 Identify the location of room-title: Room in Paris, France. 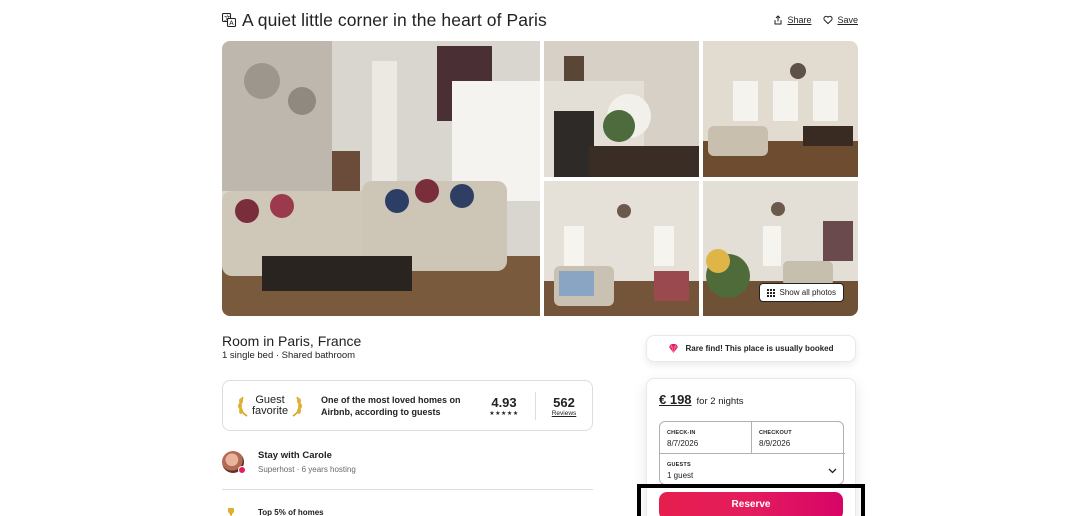
(292, 341).